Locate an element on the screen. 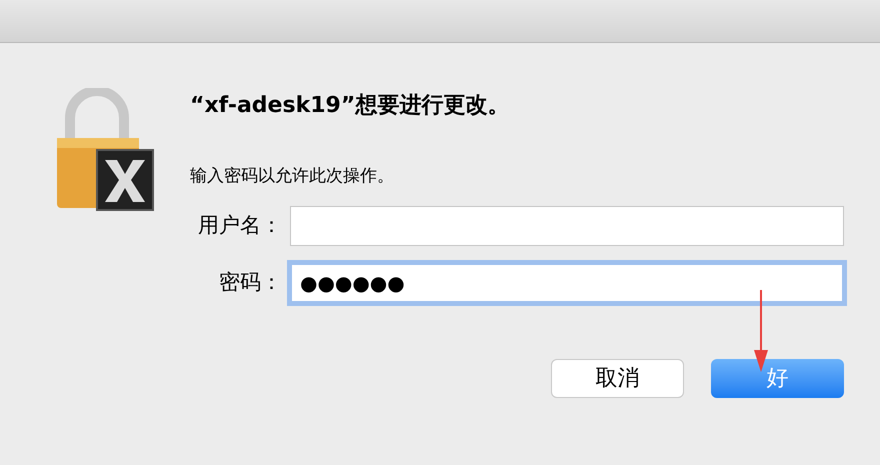 The height and width of the screenshot is (465, 880). input-field: ●●●●●● is located at coordinates (567, 282).